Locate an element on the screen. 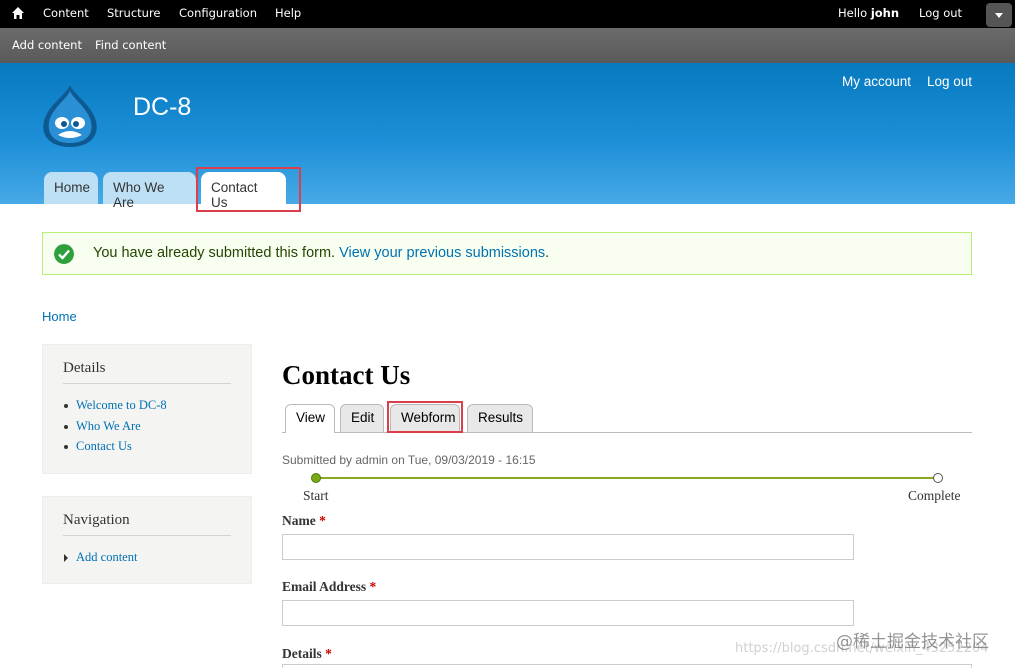 The height and width of the screenshot is (668, 1015). breadcrumb-home: Home is located at coordinates (59, 316).